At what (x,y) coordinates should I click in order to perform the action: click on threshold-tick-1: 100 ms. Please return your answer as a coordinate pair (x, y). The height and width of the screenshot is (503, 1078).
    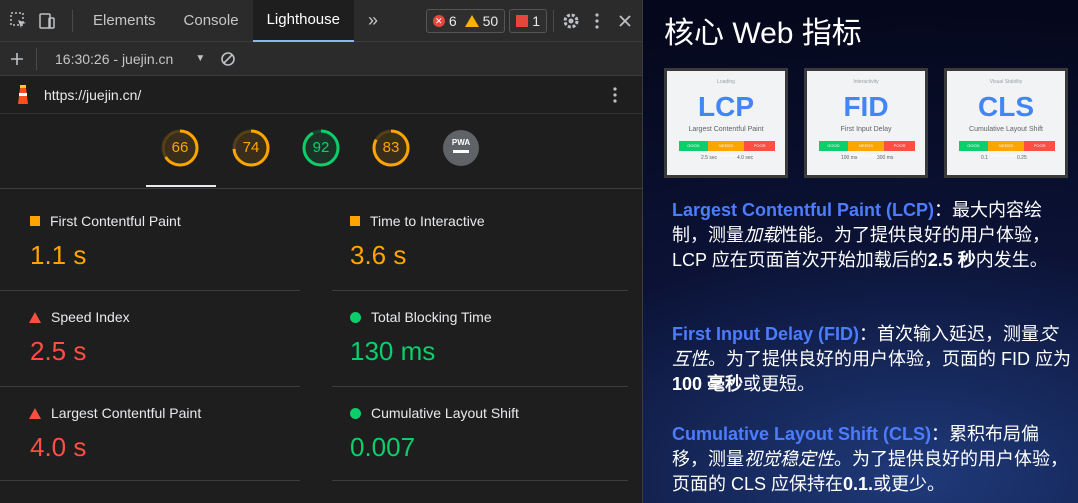
    Looking at the image, I should click on (849, 158).